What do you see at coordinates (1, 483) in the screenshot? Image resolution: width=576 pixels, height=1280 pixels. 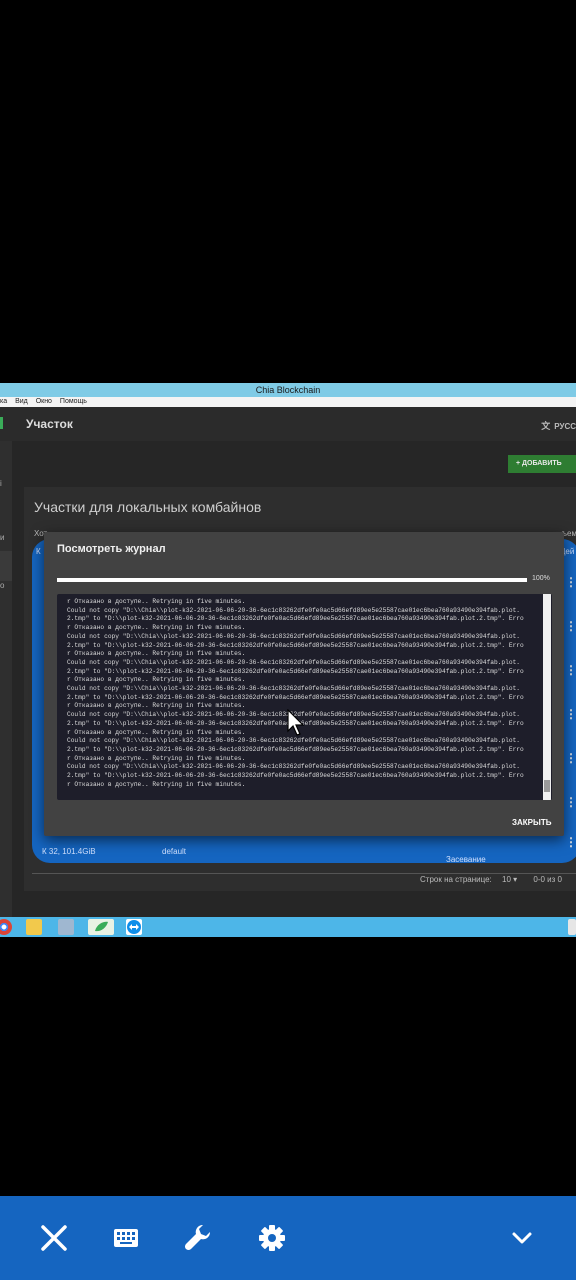 I see `side-nav-fragment: i` at bounding box center [1, 483].